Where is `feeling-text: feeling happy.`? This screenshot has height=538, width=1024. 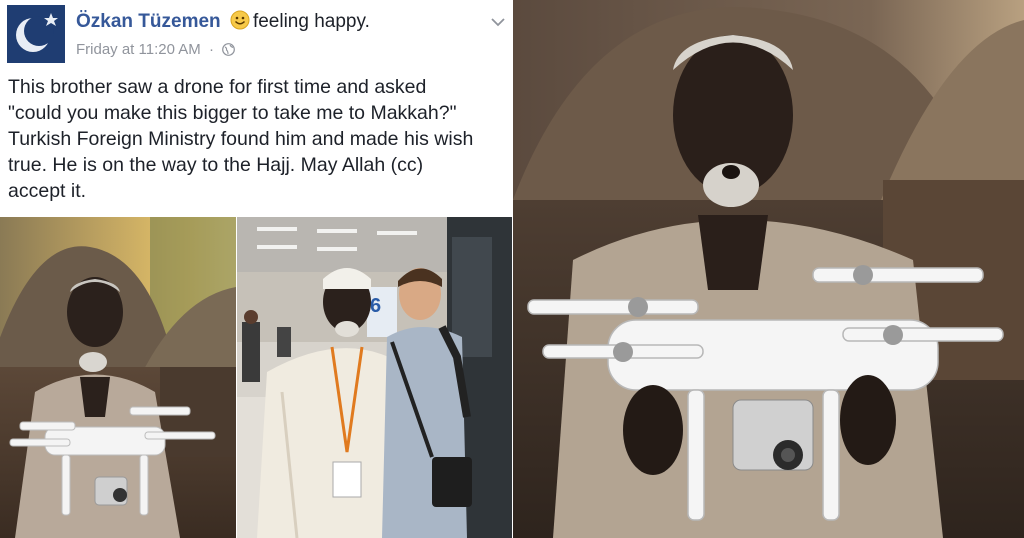
feeling-text: feeling happy. is located at coordinates (311, 21).